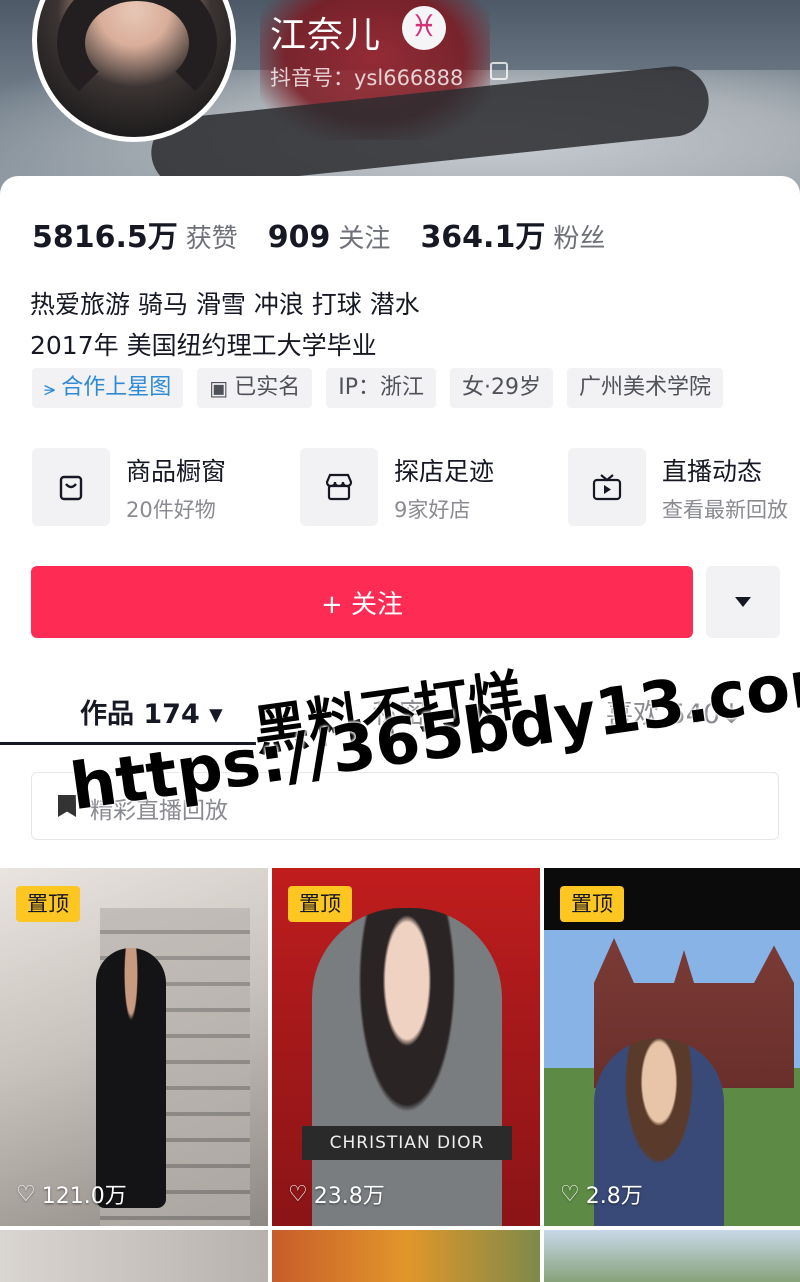 This screenshot has height=1282, width=800. Describe the element at coordinates (326, 35) in the screenshot. I see `profile-name: 江奈儿` at that location.